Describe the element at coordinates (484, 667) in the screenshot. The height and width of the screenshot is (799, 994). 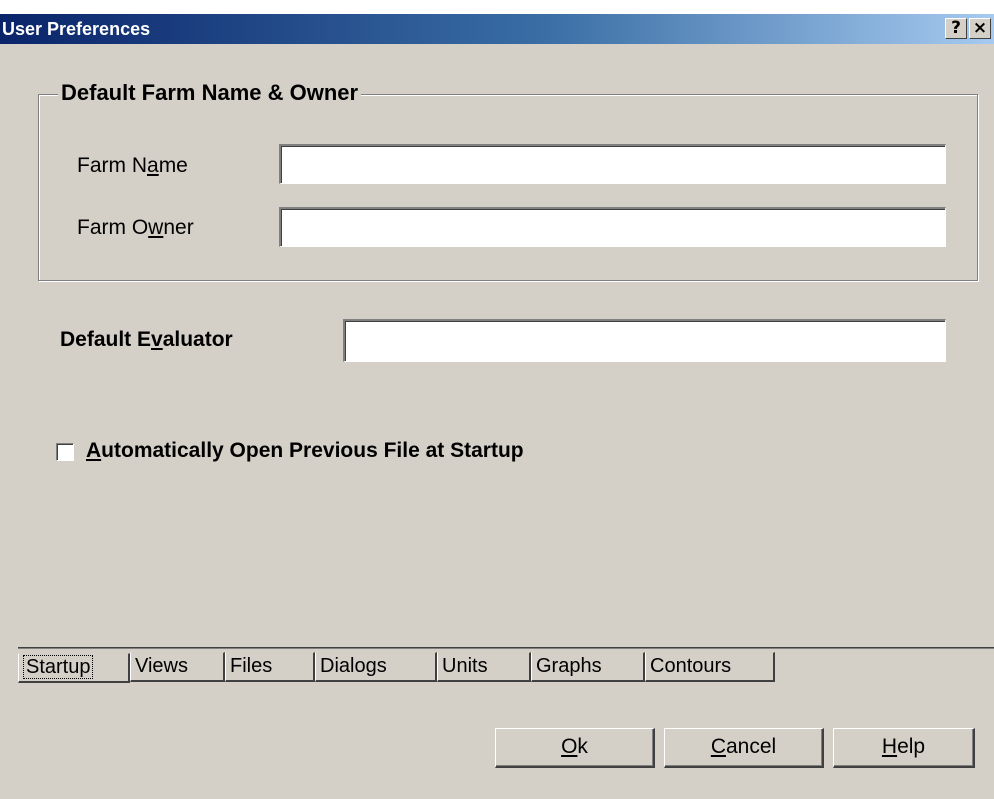
I see `tab-units: Units` at that location.